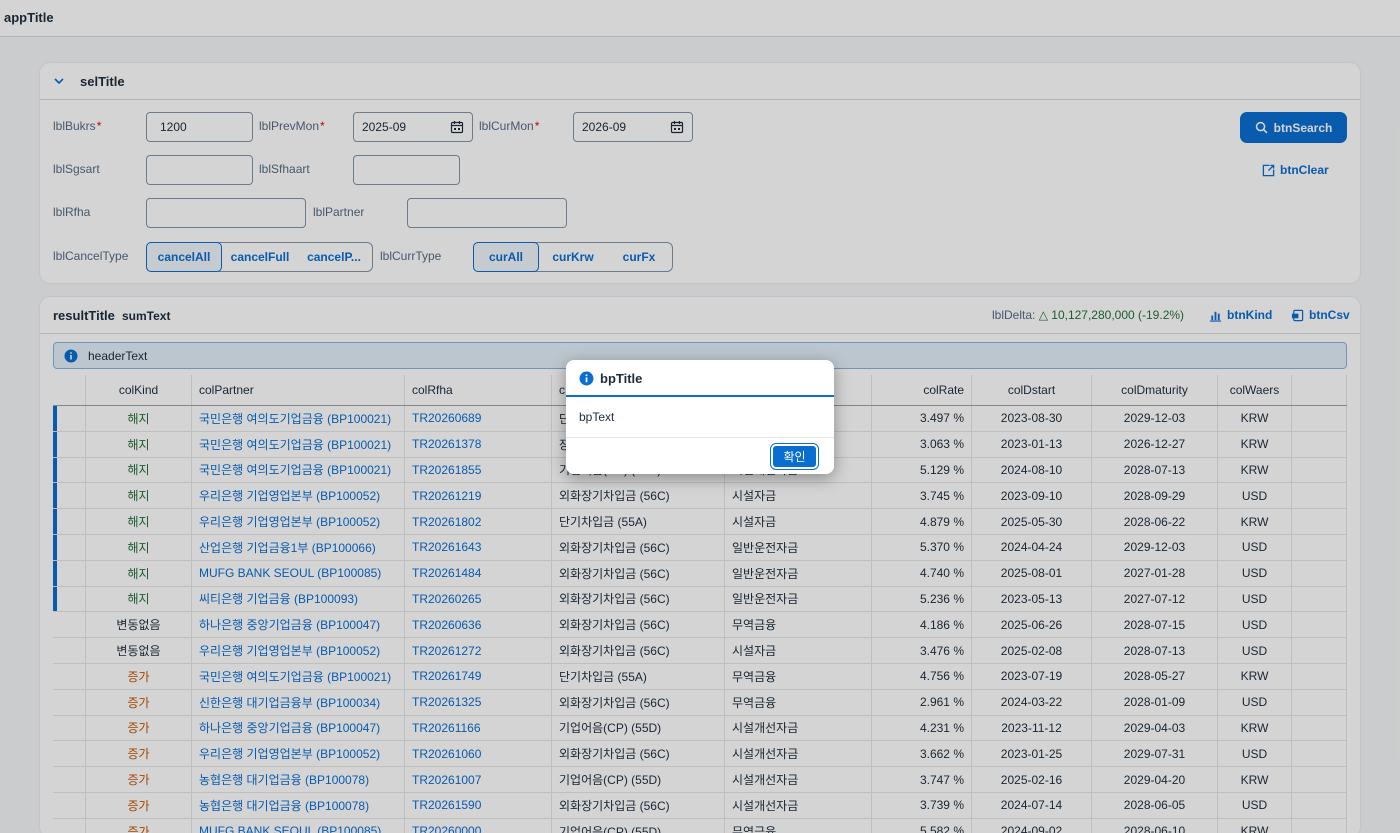 The image size is (1400, 833). I want to click on message-dialog: bpTitle bpText 확인, so click(700, 417).